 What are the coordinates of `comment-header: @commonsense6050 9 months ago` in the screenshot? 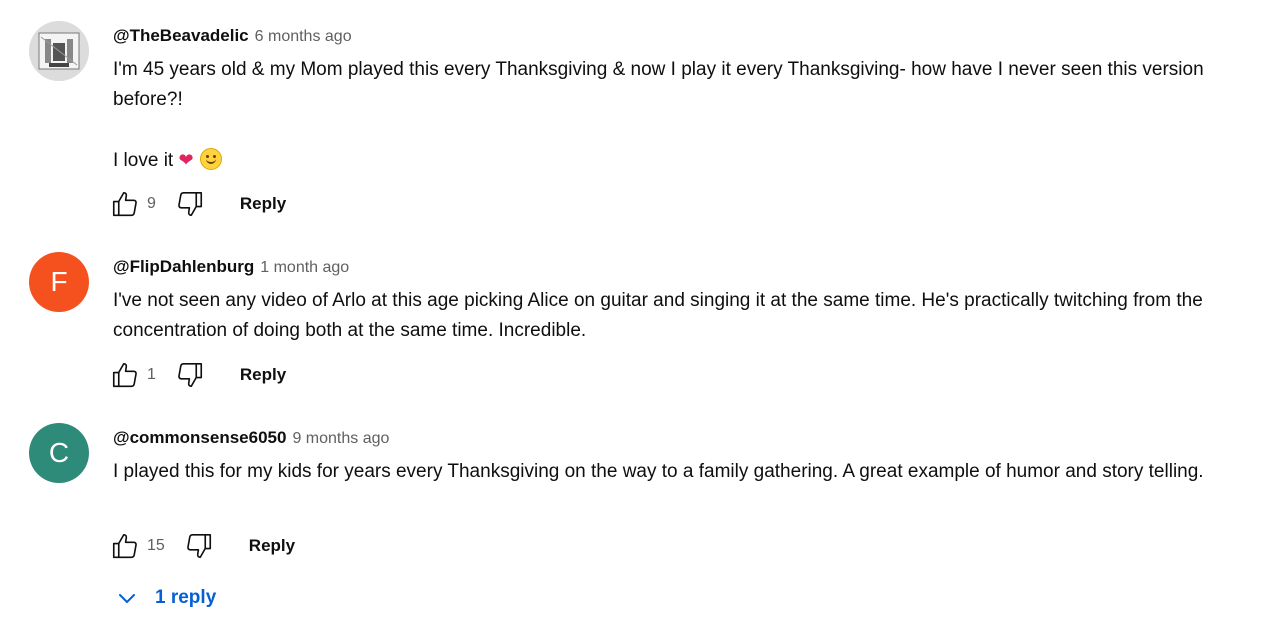 It's located at (251, 438).